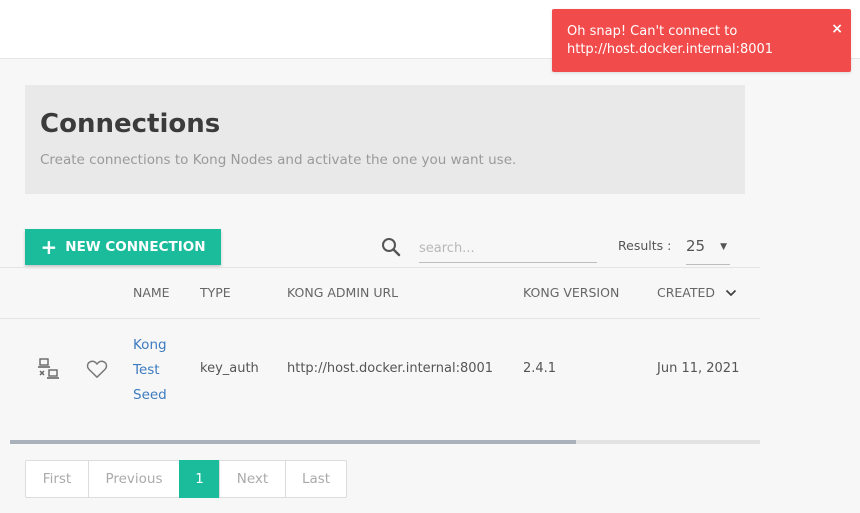  Describe the element at coordinates (342, 292) in the screenshot. I see `column-header-url: KONG ADMIN URL` at that location.